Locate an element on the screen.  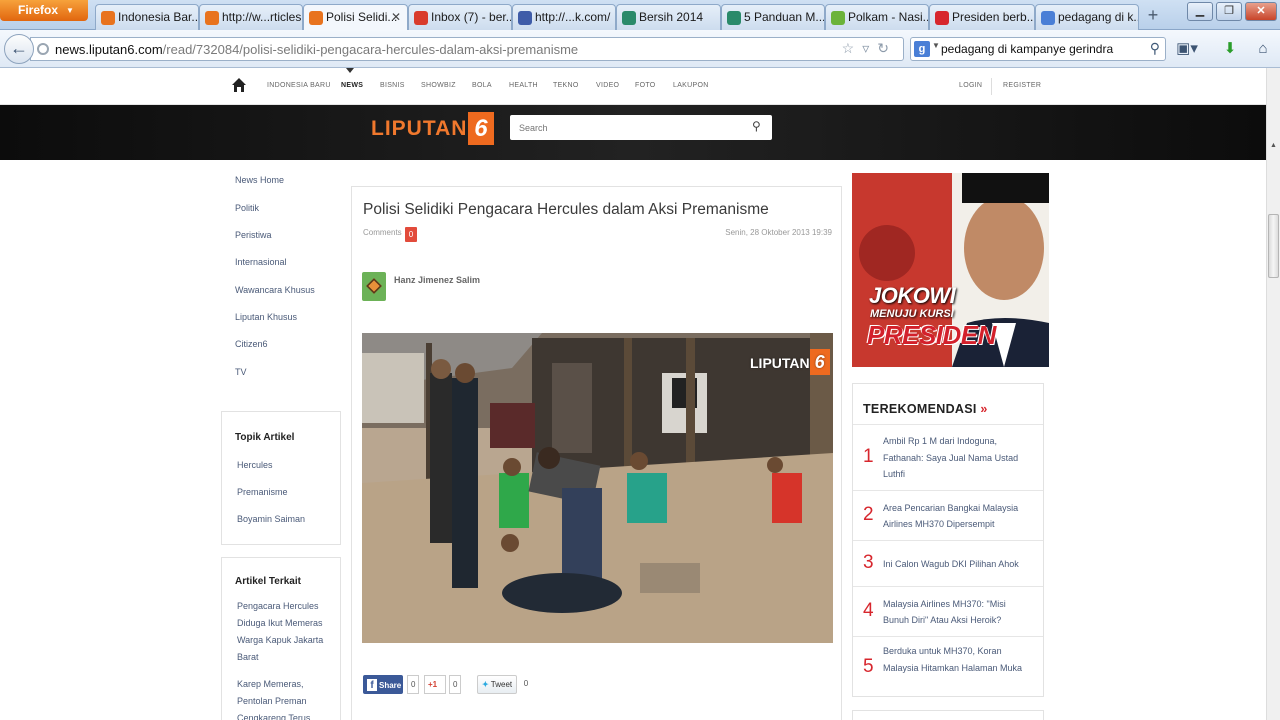
jokowi-advertisement: JOKOWI MENUJU KURSI PRESIDEN is located at coordinates (950, 270).